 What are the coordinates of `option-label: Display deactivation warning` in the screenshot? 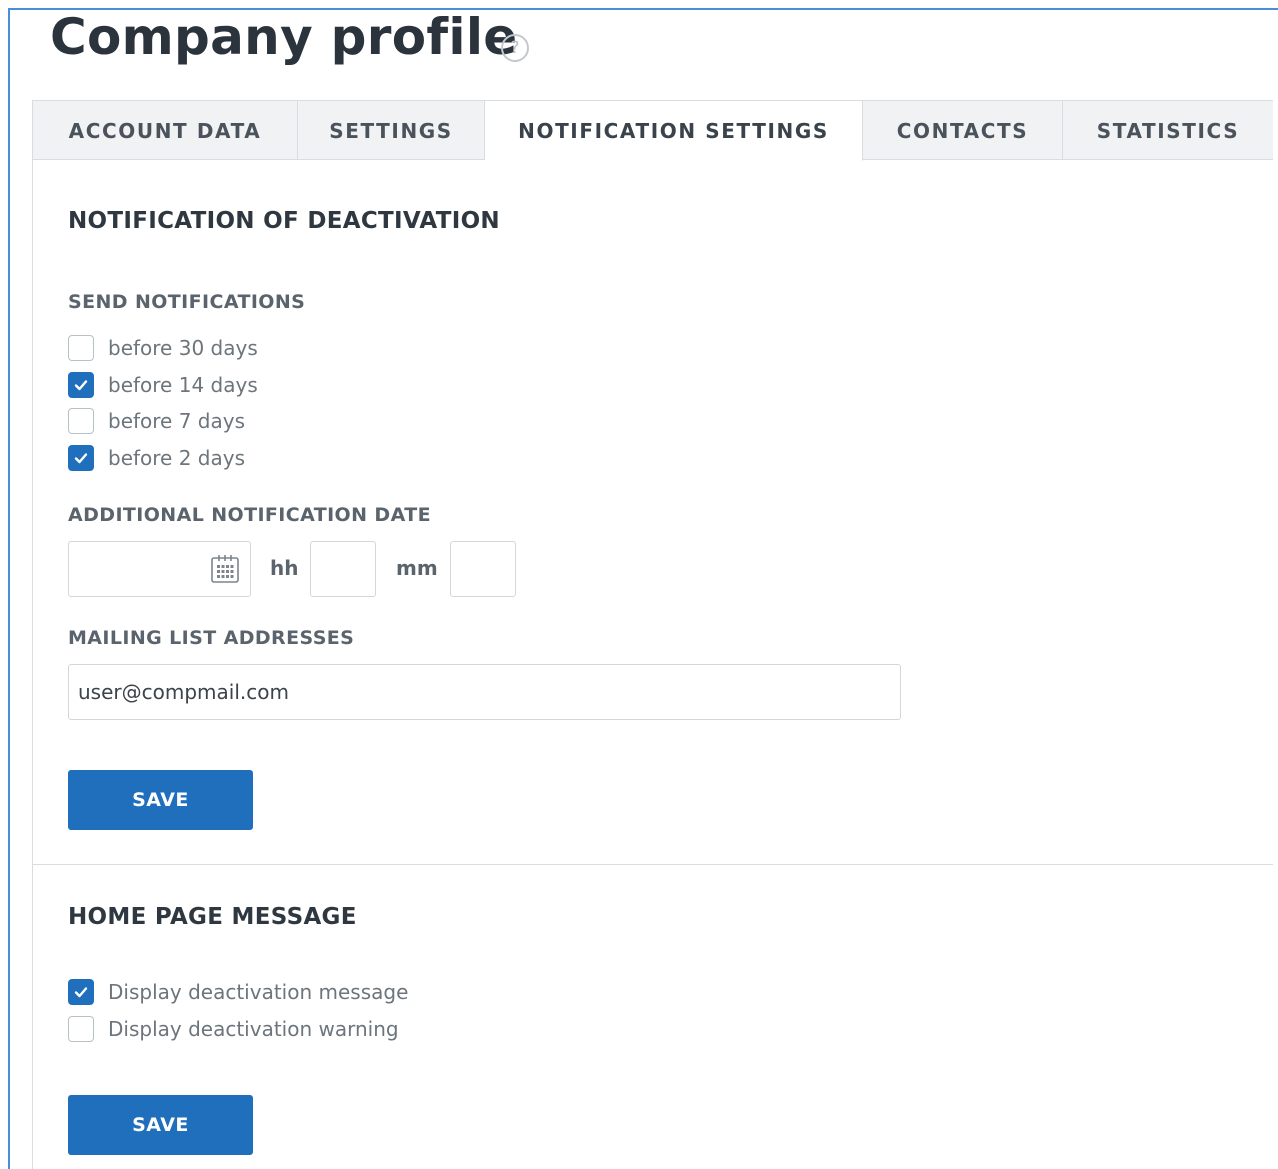 It's located at (253, 1029).